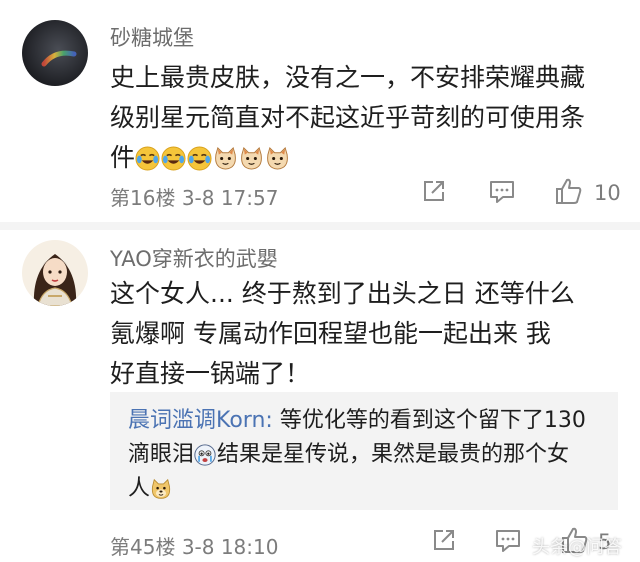 The width and height of the screenshot is (640, 562). Describe the element at coordinates (196, 420) in the screenshot. I see `reply-author: 晨词滥调Korn` at that location.